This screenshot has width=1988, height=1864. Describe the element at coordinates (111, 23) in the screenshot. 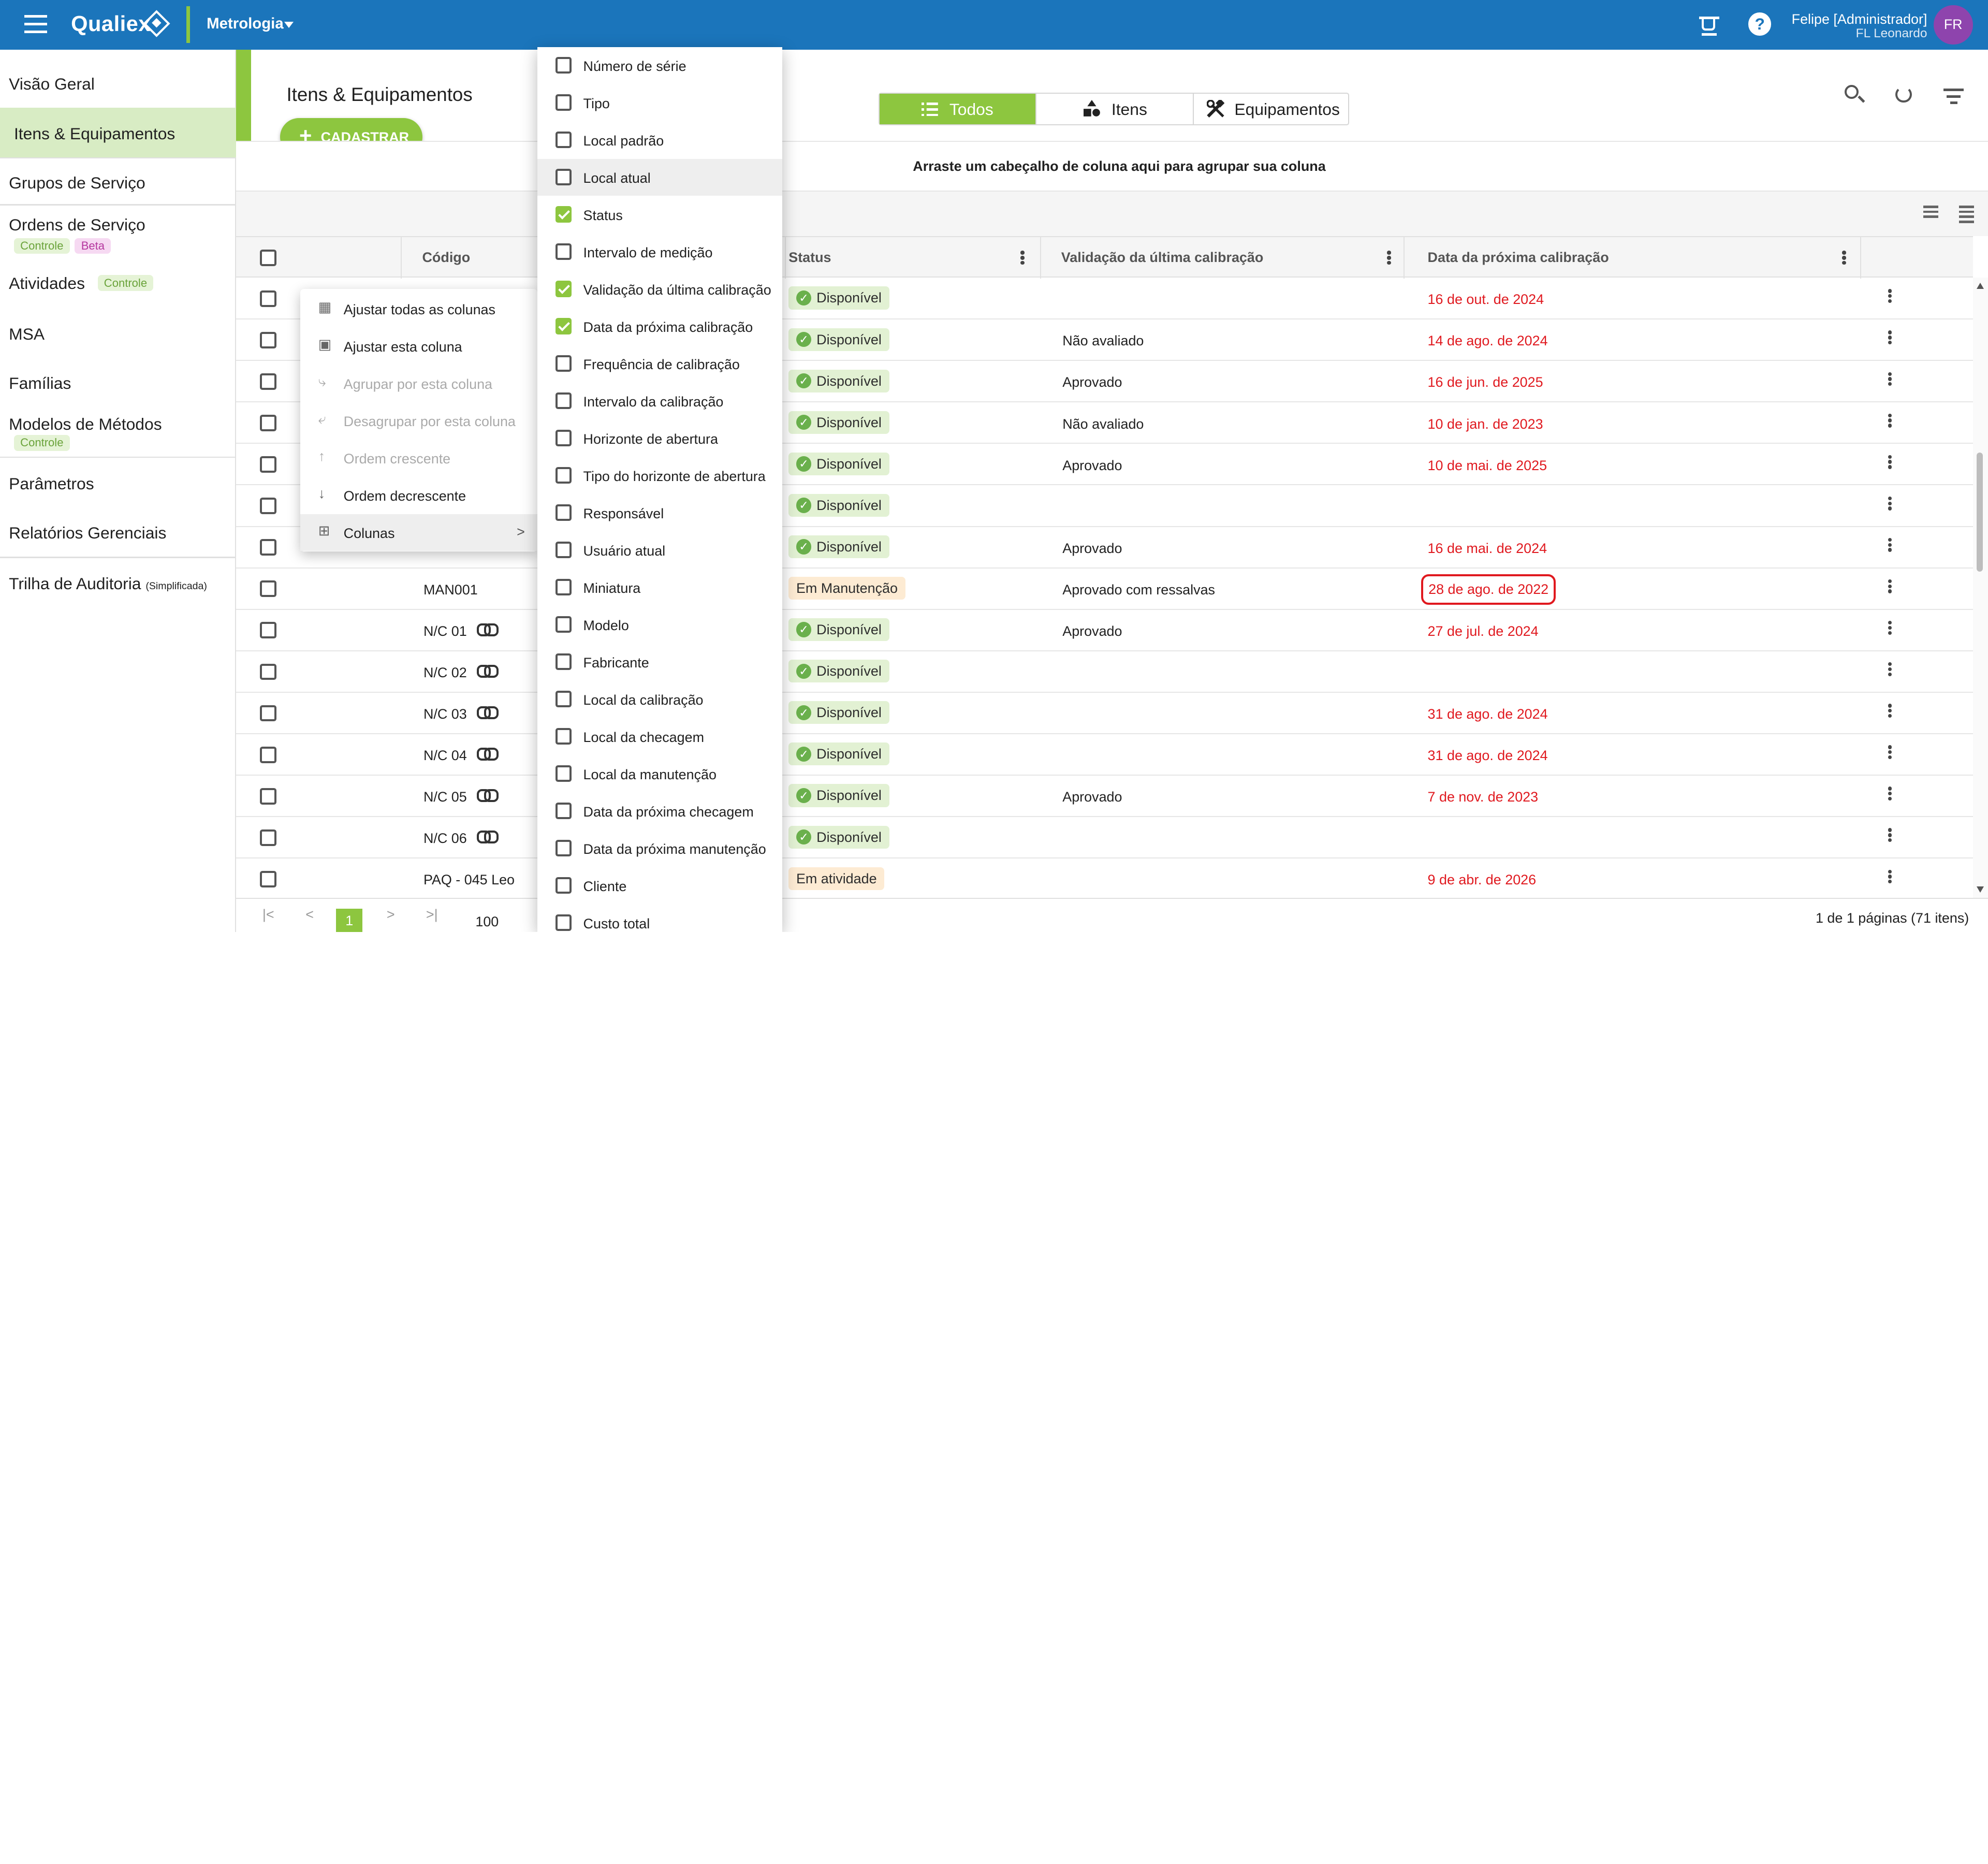

I see `brand-logo: Qualiex` at that location.